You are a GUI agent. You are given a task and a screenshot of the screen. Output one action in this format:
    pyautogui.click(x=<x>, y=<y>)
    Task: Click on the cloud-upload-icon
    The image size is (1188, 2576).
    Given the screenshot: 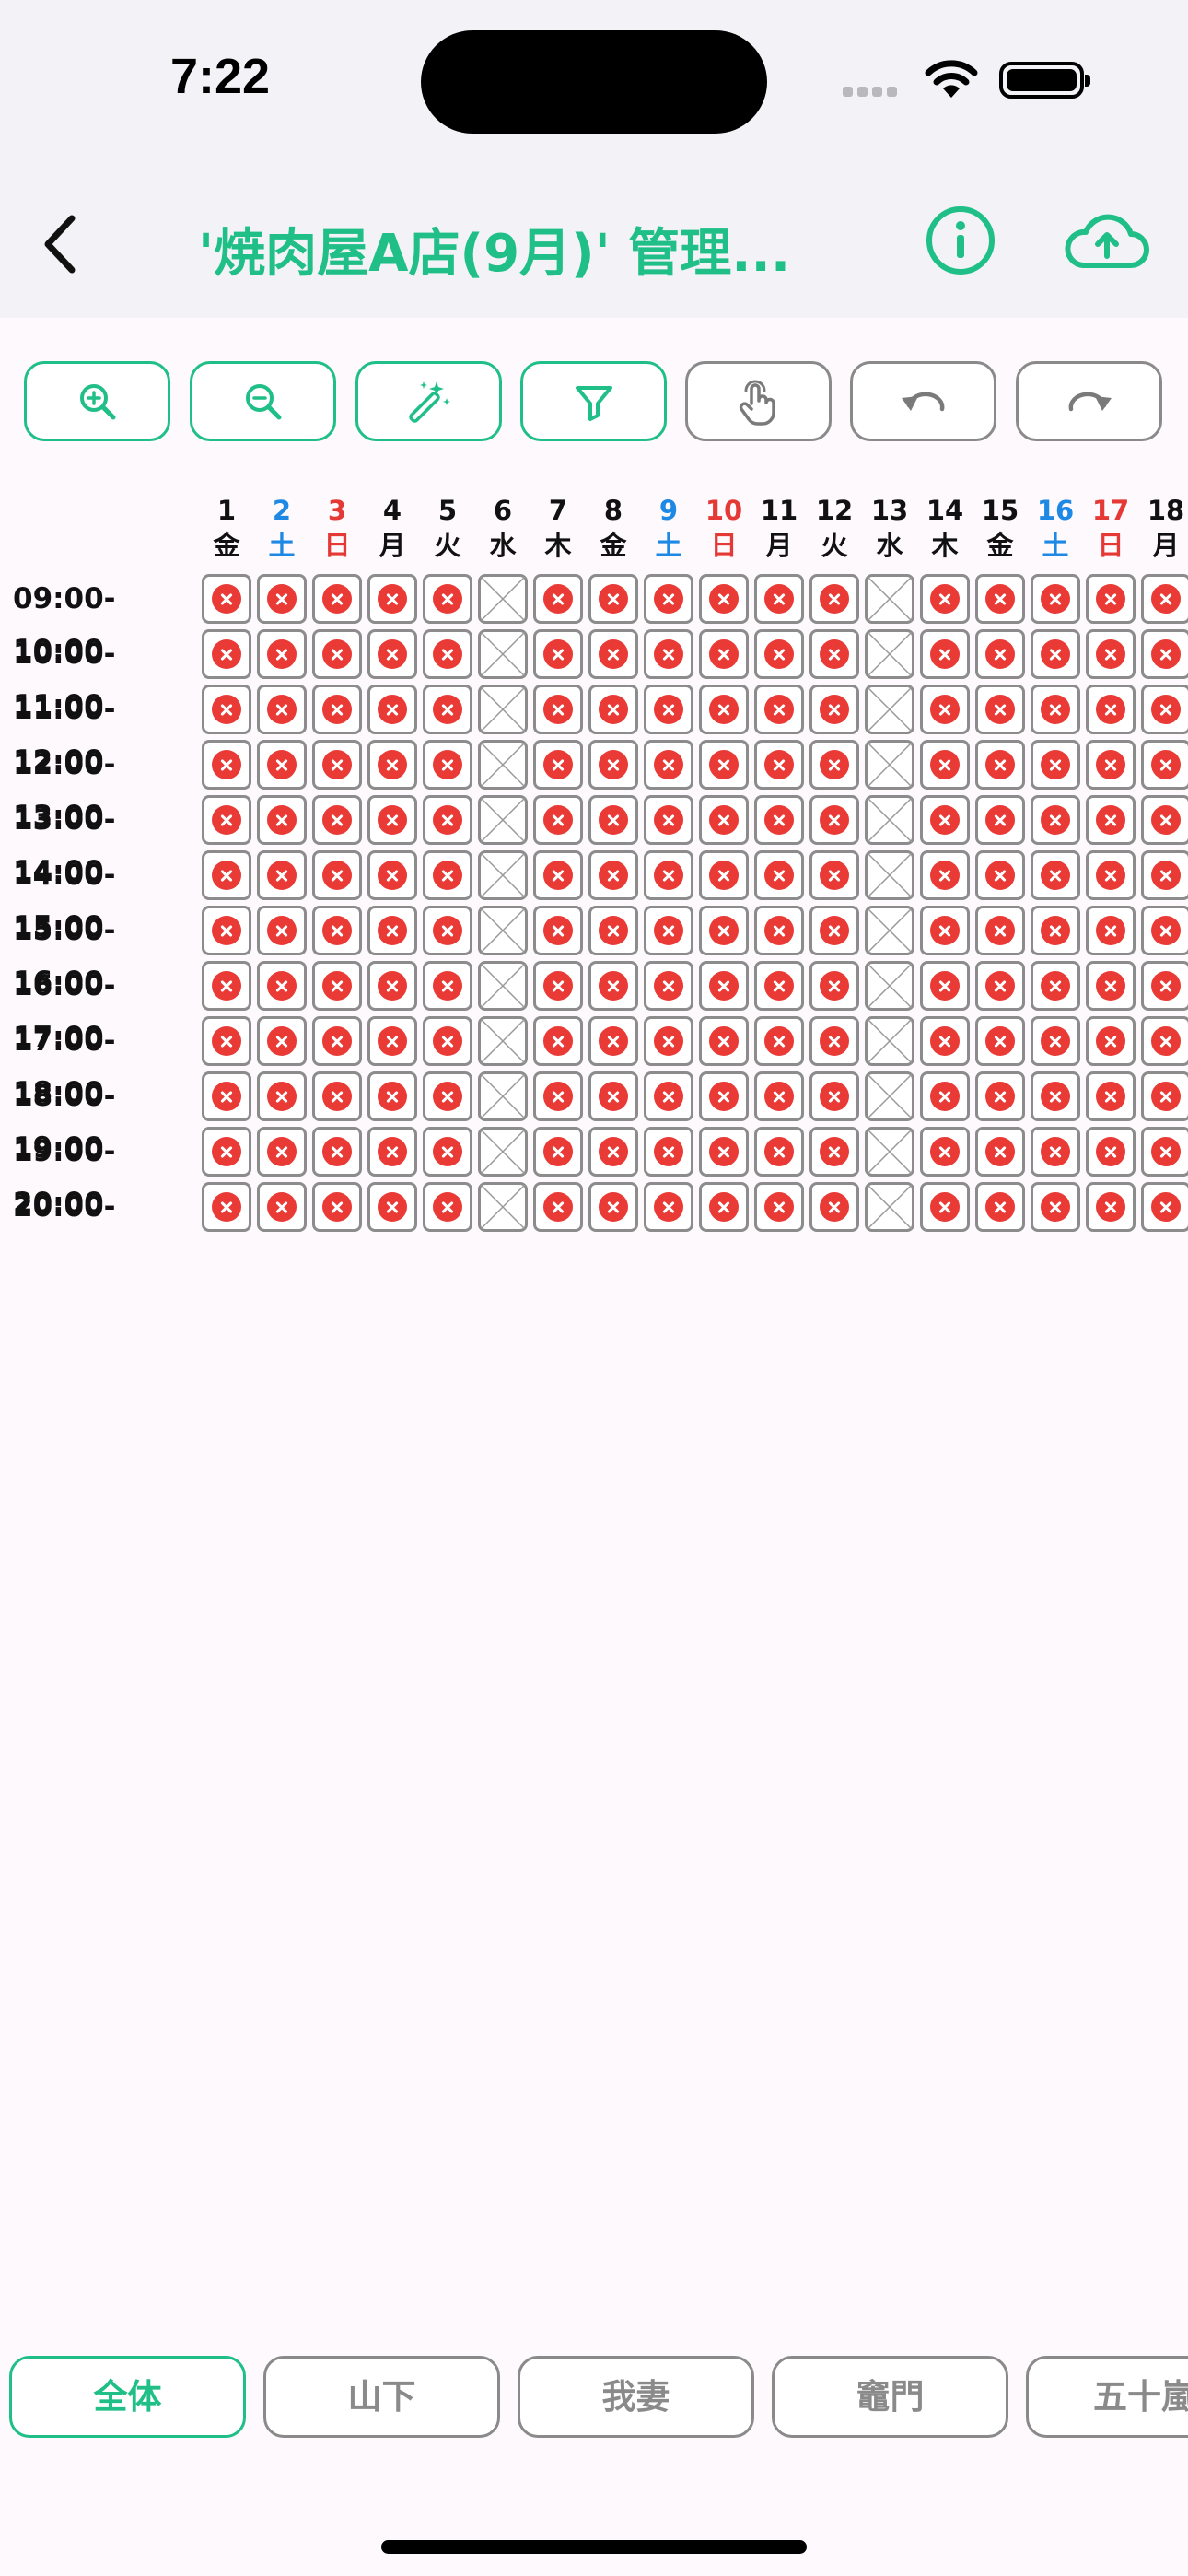 What is the action you would take?
    pyautogui.click(x=1107, y=240)
    